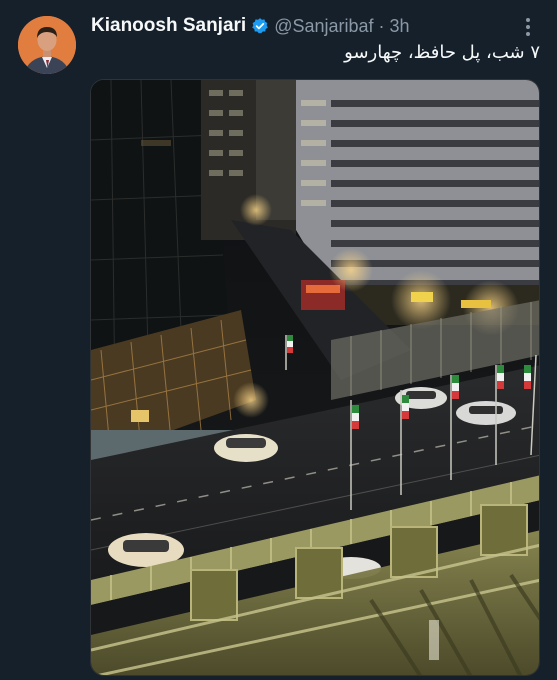  What do you see at coordinates (323, 26) in the screenshot?
I see `user-handle: @Sanjaribaf` at bounding box center [323, 26].